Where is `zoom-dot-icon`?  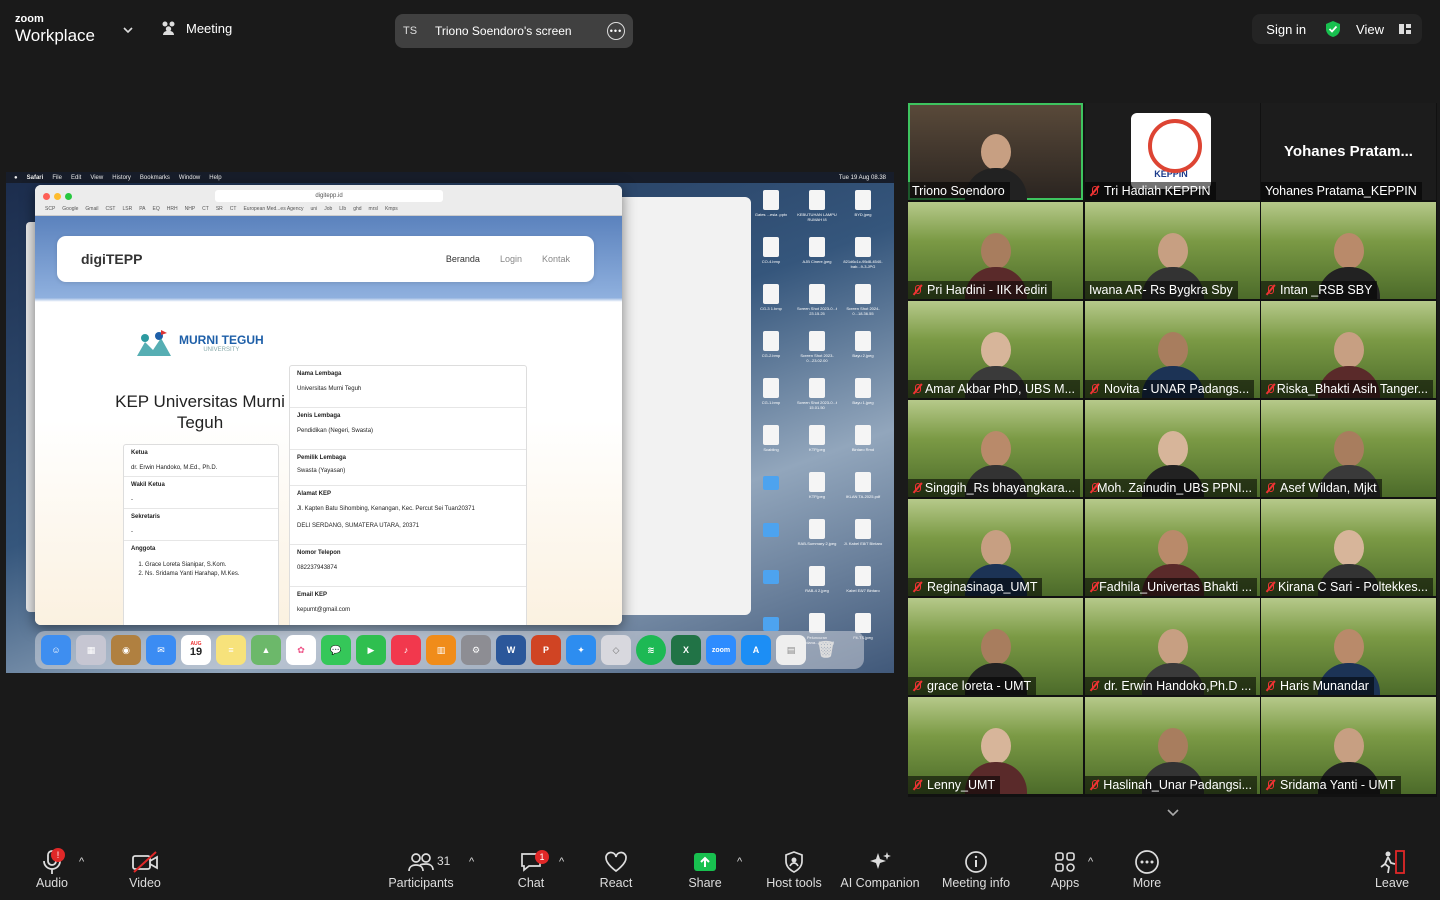 zoom-dot-icon is located at coordinates (68, 196).